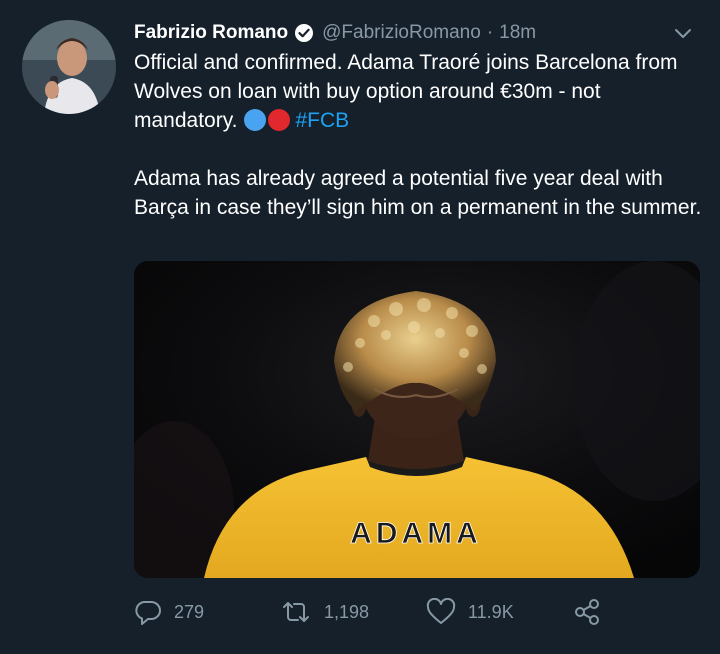 The height and width of the screenshot is (654, 720). Describe the element at coordinates (587, 612) in the screenshot. I see `share-icon` at that location.